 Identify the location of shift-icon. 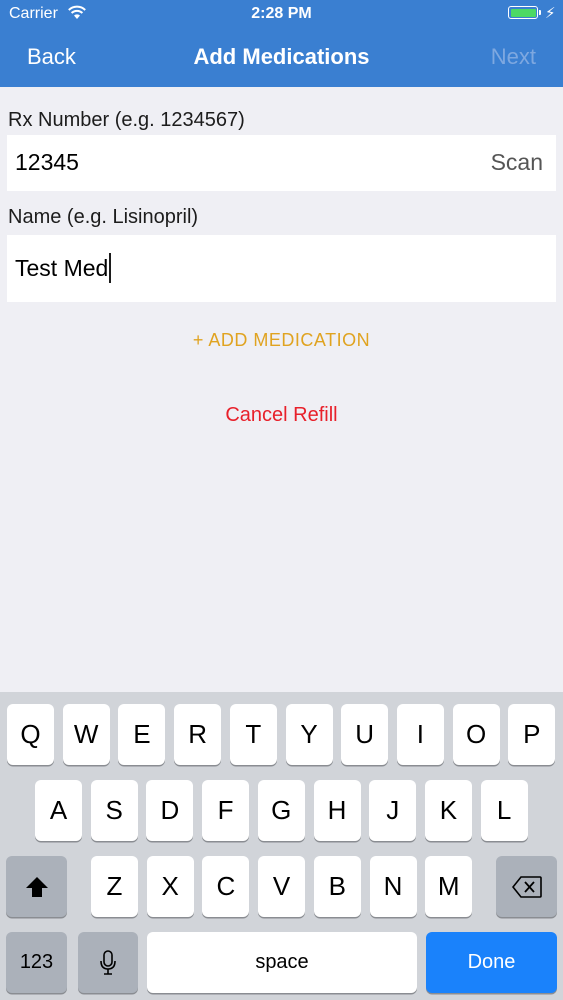
(36, 886).